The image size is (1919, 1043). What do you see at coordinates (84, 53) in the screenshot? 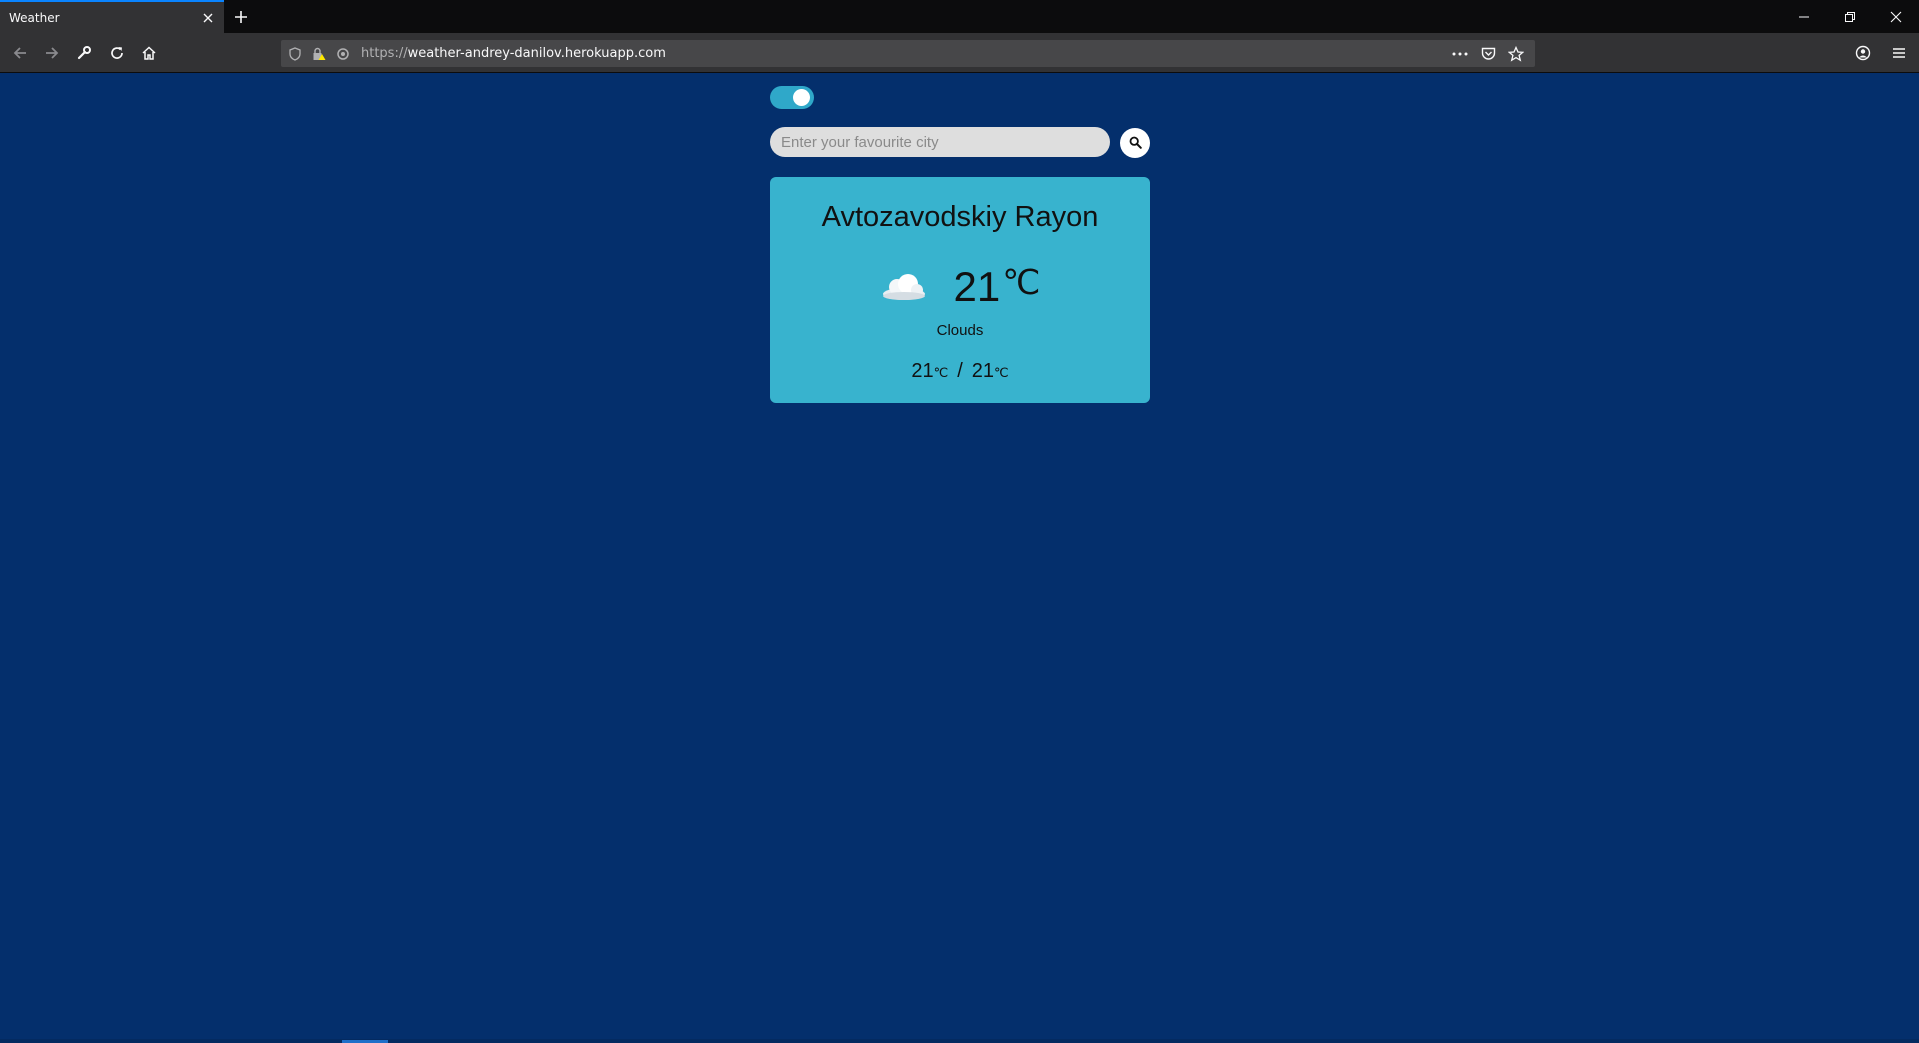
I see `wrench-icon` at bounding box center [84, 53].